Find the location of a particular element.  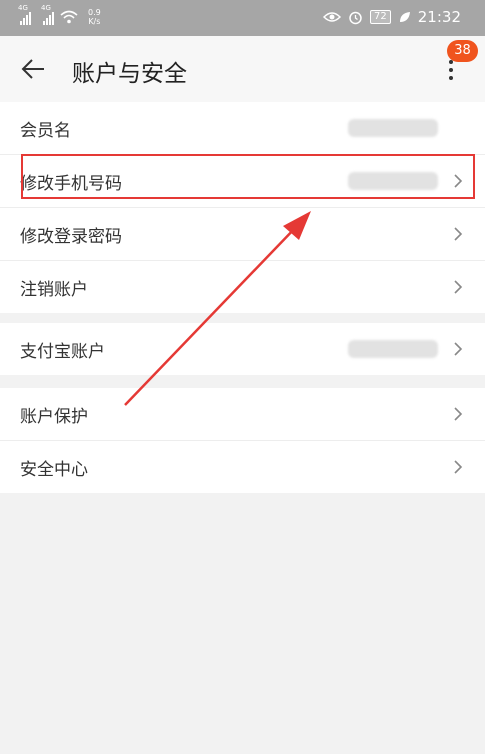

alarm-icon is located at coordinates (355, 17).